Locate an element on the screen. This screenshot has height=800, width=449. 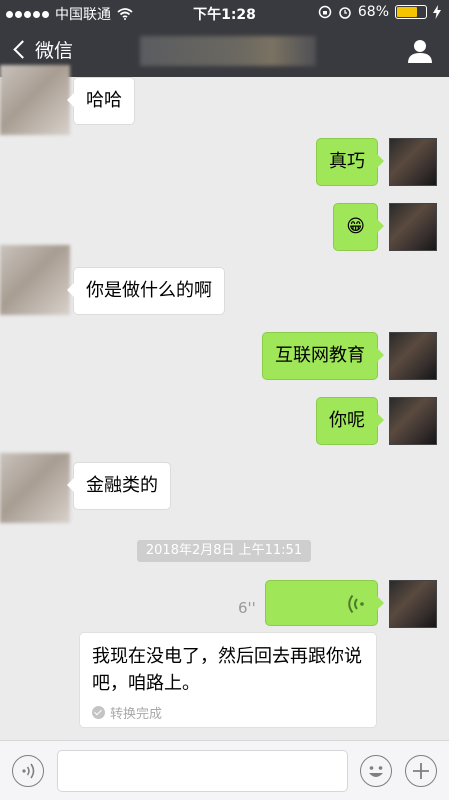
message-bubble-received: 哈哈 is located at coordinates (101, 101).